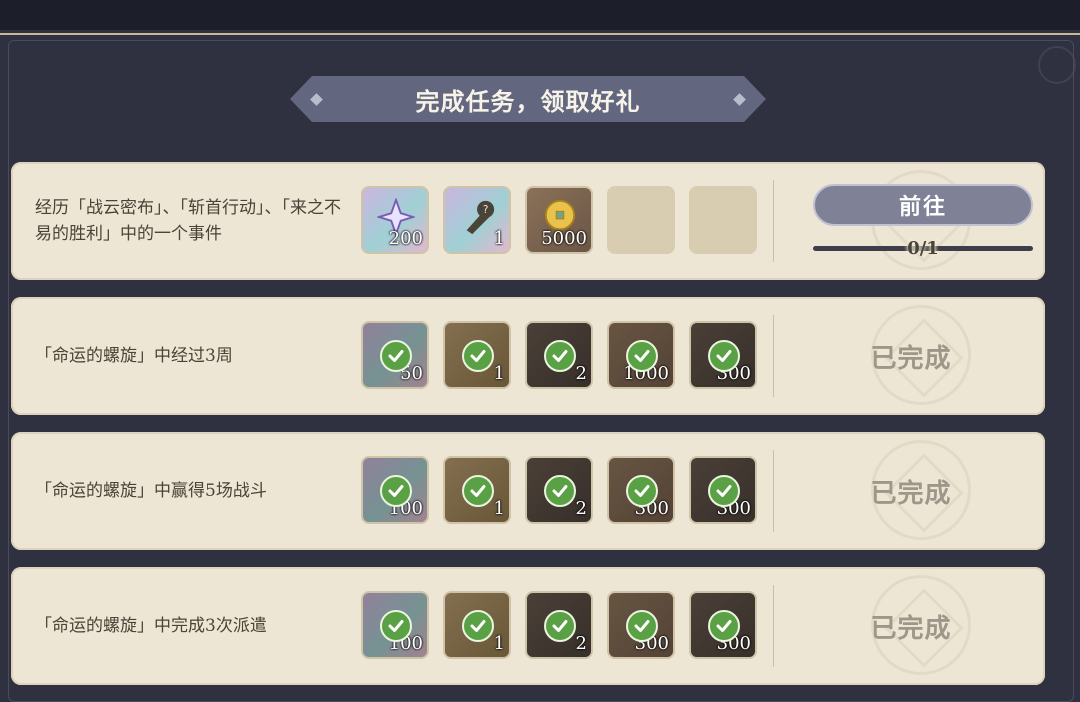  I want to click on task-description: 「命运的螺旋」中完成3次派遣, so click(151, 626).